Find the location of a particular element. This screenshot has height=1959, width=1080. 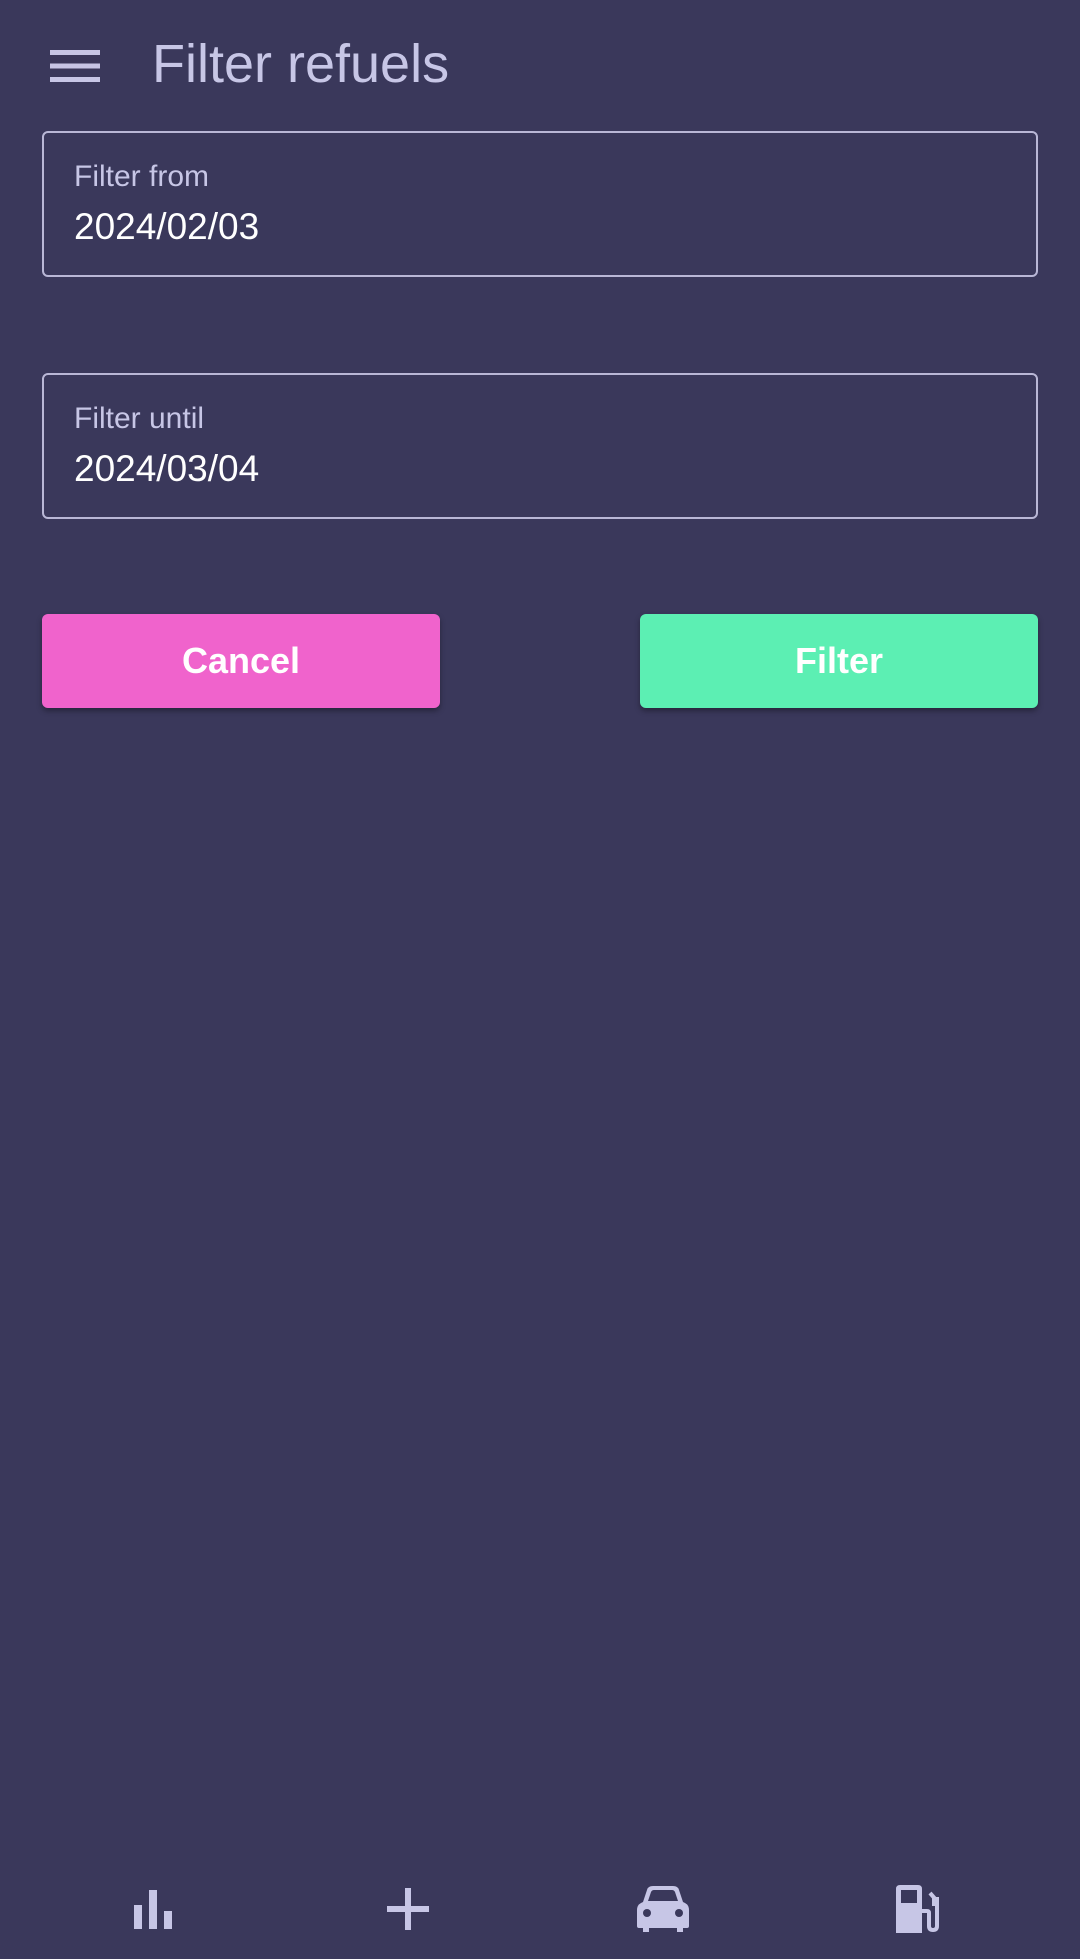

menu-button is located at coordinates (75, 66).